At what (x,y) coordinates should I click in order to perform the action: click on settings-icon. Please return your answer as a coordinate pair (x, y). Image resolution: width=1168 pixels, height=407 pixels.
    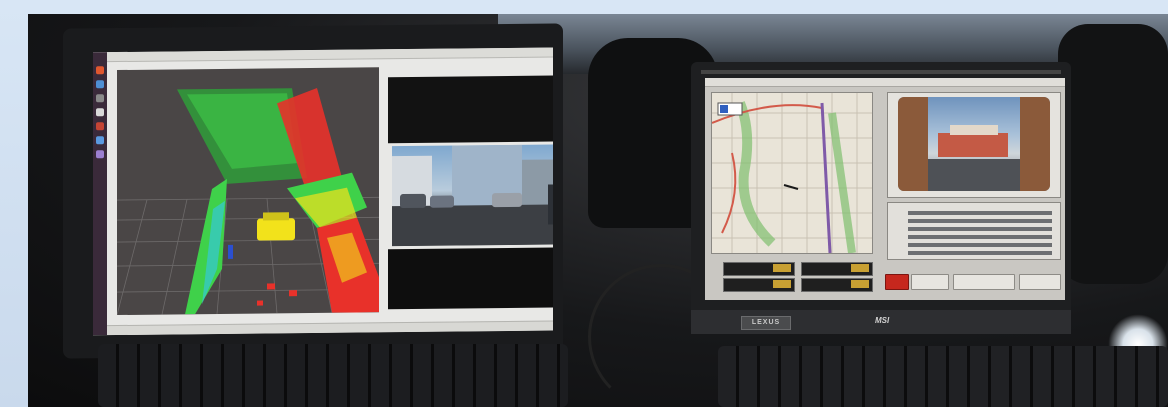
    Looking at the image, I should click on (100, 126).